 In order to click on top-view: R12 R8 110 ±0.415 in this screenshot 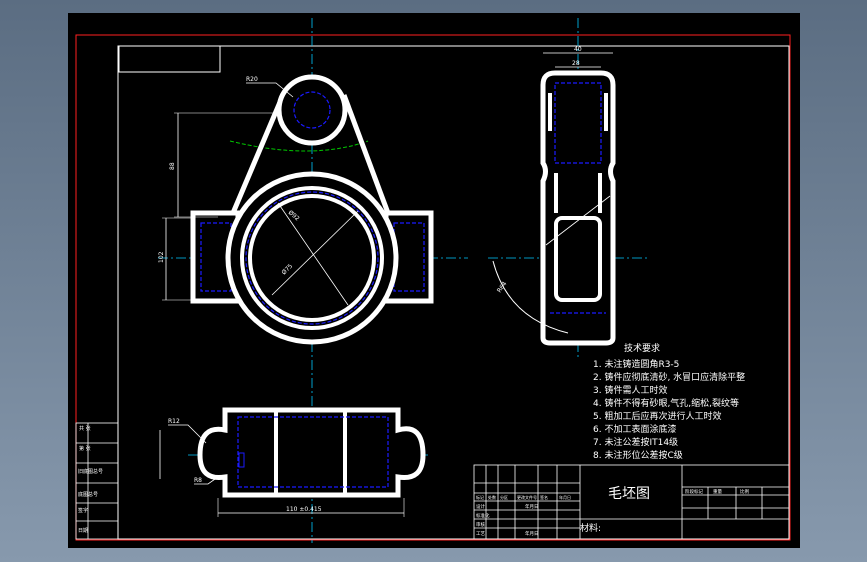, I will do `click(293, 462)`.